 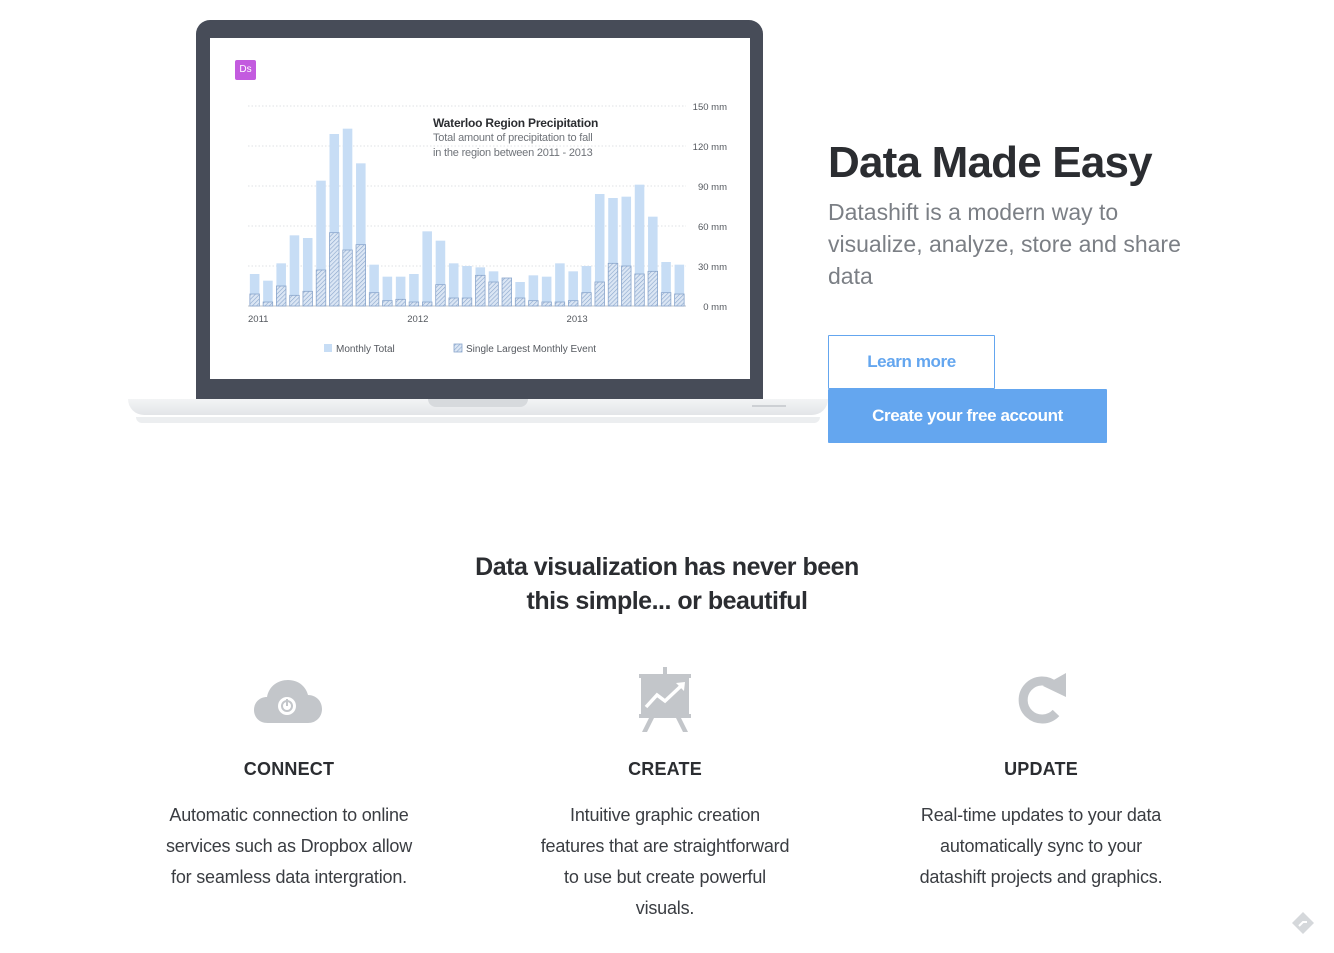 I want to click on hero-title: Data Made Easy, so click(x=990, y=162).